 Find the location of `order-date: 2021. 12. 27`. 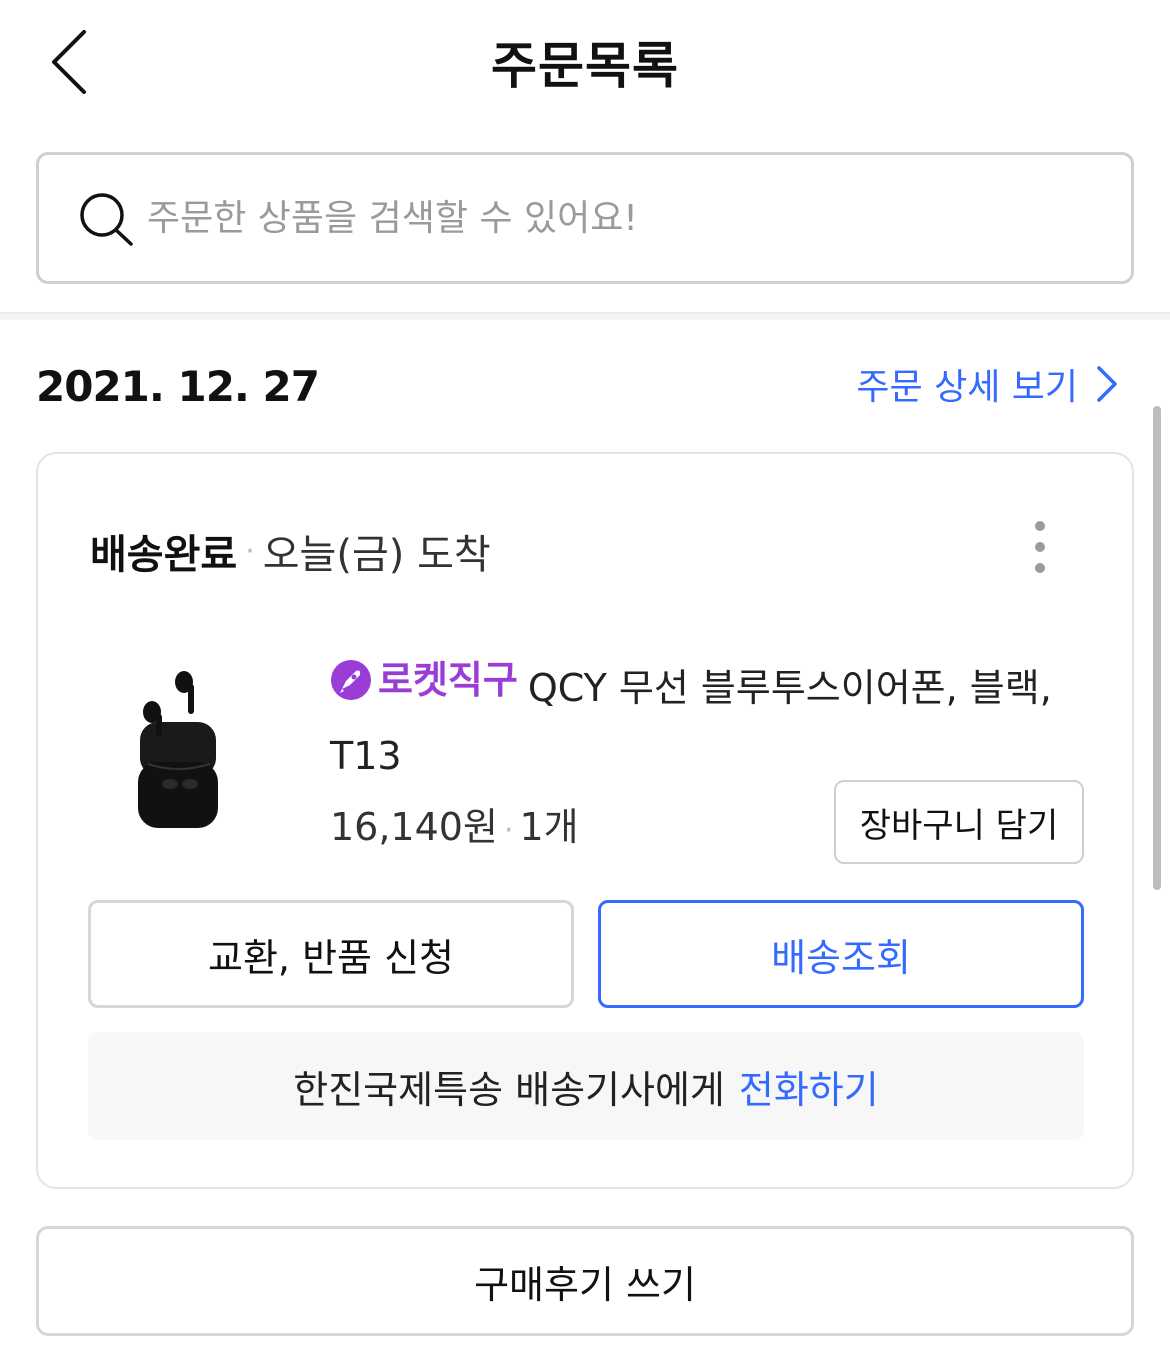

order-date: 2021. 12. 27 is located at coordinates (178, 386).